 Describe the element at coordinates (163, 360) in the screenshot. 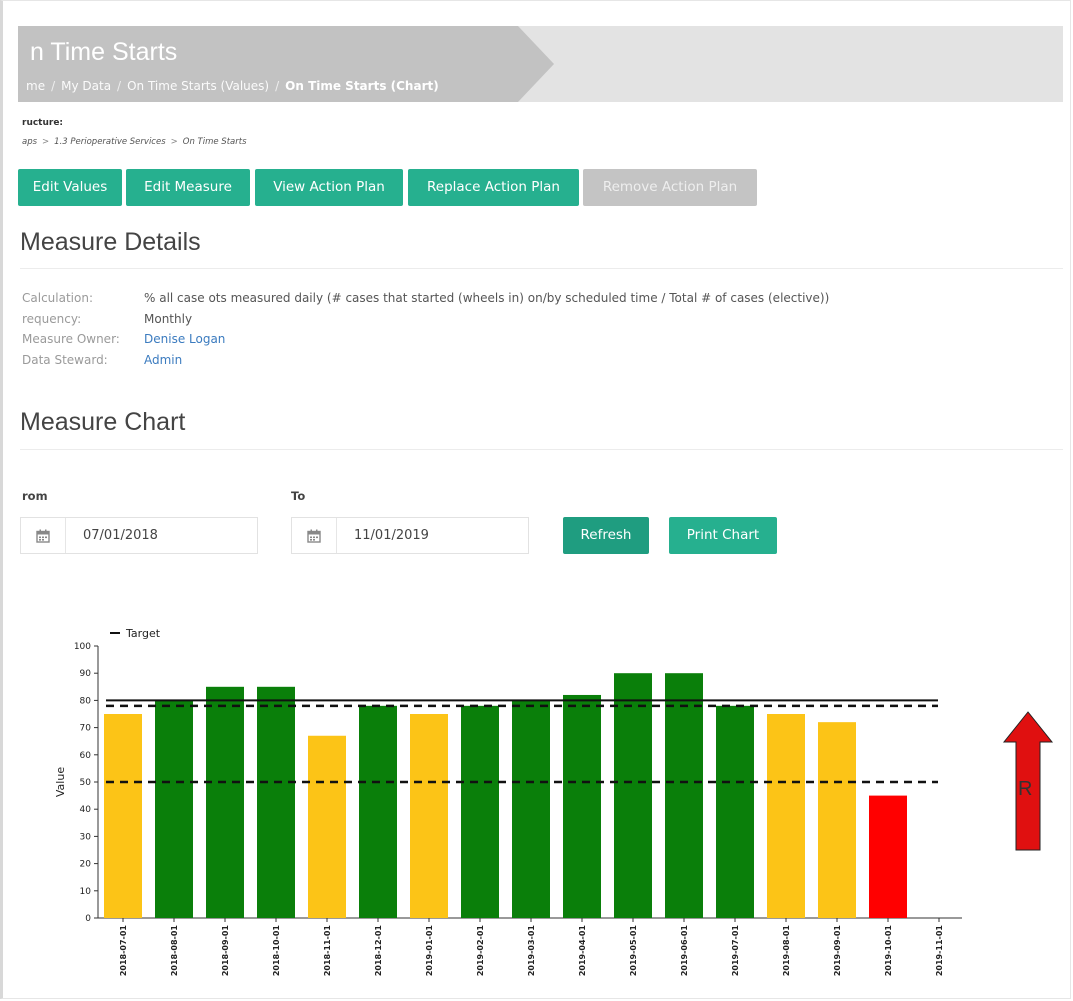

I see `data-steward-link: Admin` at that location.